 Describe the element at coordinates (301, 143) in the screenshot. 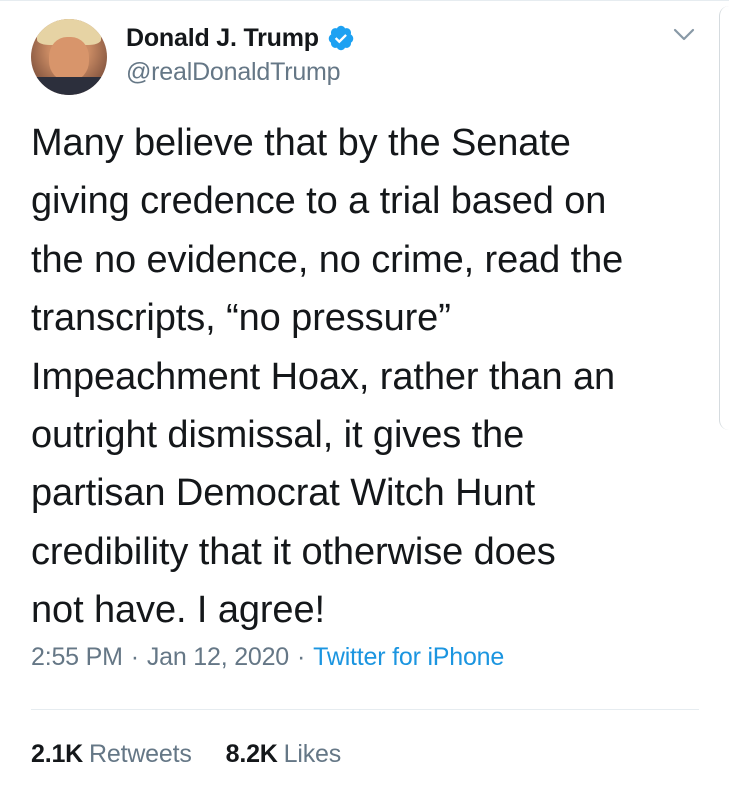

I see `tweet-text-line: Many believe that by the Senate` at that location.